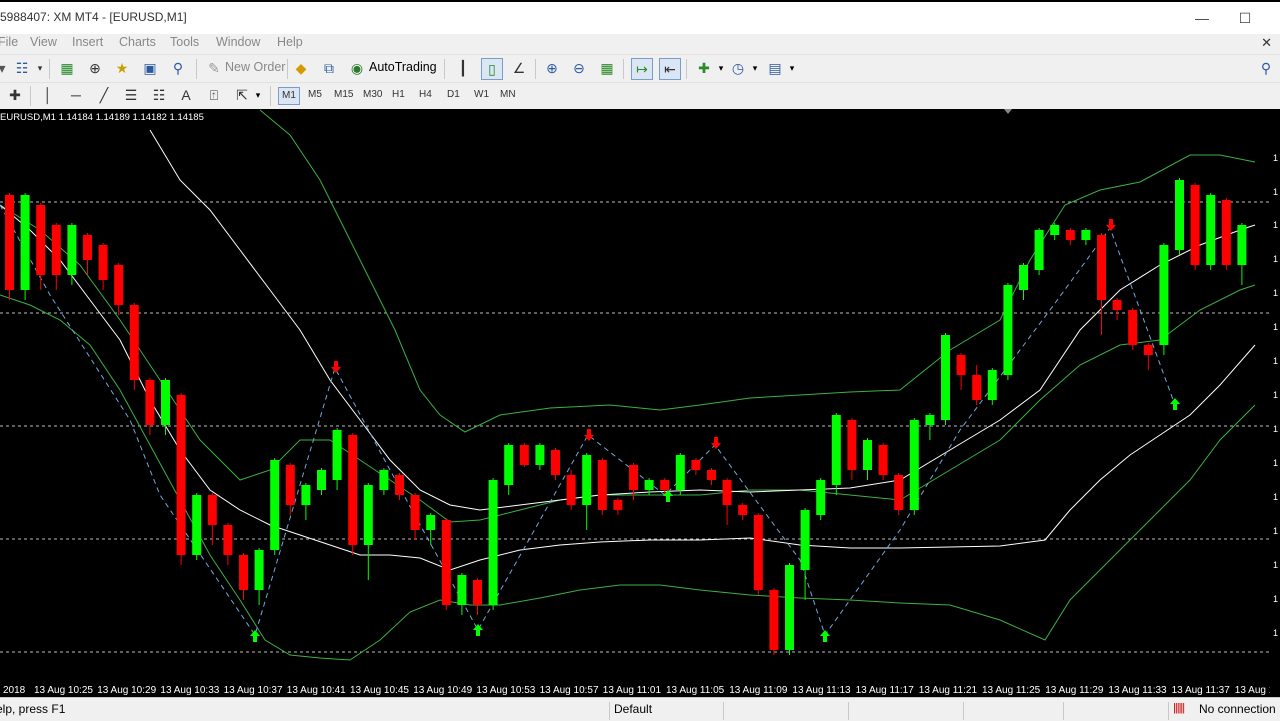  What do you see at coordinates (519, 68) in the screenshot?
I see `line-chart-icon: ∠` at bounding box center [519, 68].